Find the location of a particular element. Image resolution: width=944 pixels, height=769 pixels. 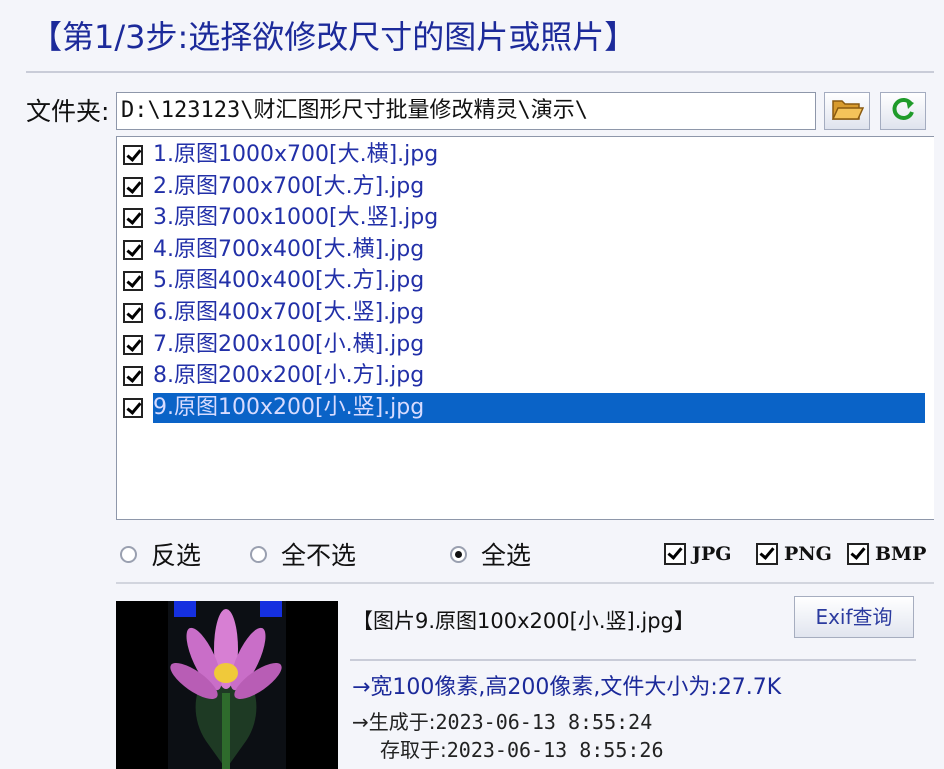

bmp-label: BMP is located at coordinates (901, 554).